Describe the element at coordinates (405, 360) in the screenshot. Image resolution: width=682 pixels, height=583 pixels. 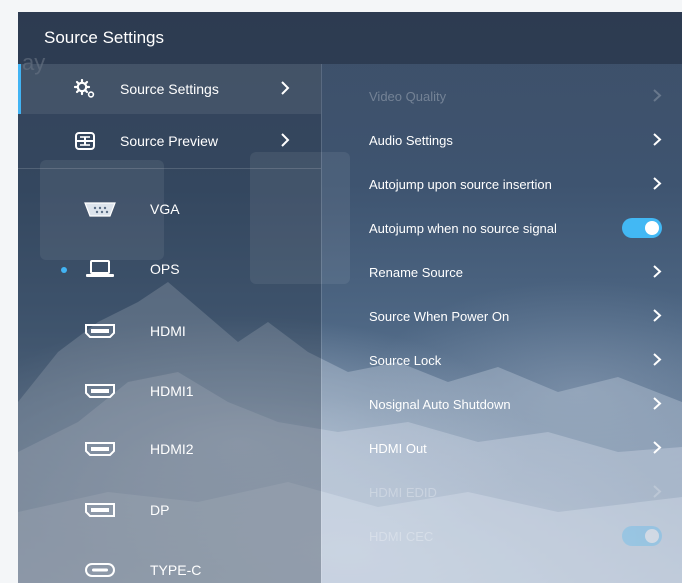
I see `setting-label: Source Lock` at that location.